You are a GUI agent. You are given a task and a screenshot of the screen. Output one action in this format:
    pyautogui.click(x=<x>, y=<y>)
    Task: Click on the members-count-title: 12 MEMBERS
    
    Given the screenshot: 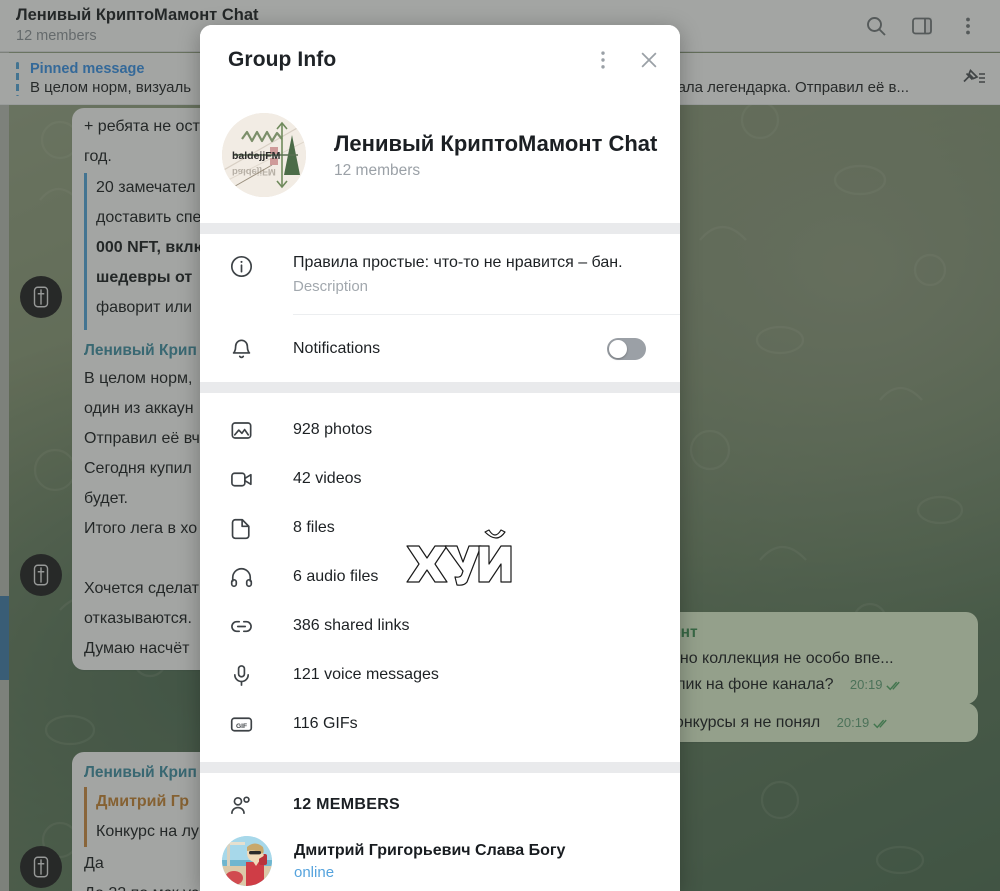 What is the action you would take?
    pyautogui.click(x=347, y=804)
    